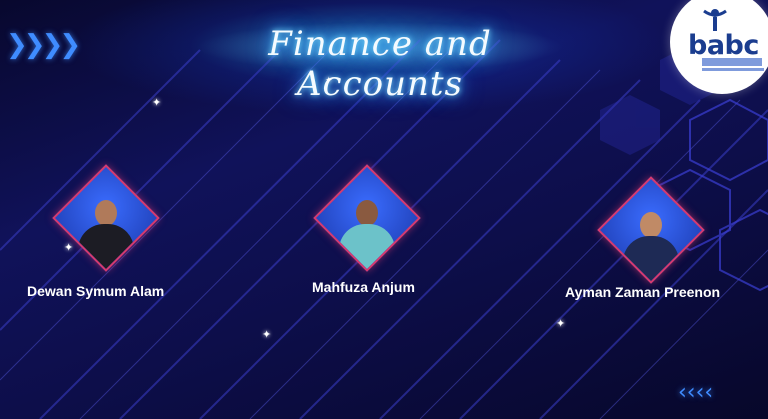  Describe the element at coordinates (723, 45) in the screenshot. I see `logo: babc` at that location.